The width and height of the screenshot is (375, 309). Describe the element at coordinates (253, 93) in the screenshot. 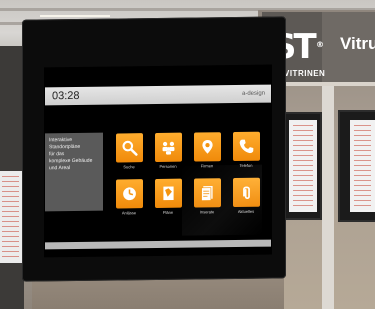

I see `brand-logo-text: a-design` at that location.